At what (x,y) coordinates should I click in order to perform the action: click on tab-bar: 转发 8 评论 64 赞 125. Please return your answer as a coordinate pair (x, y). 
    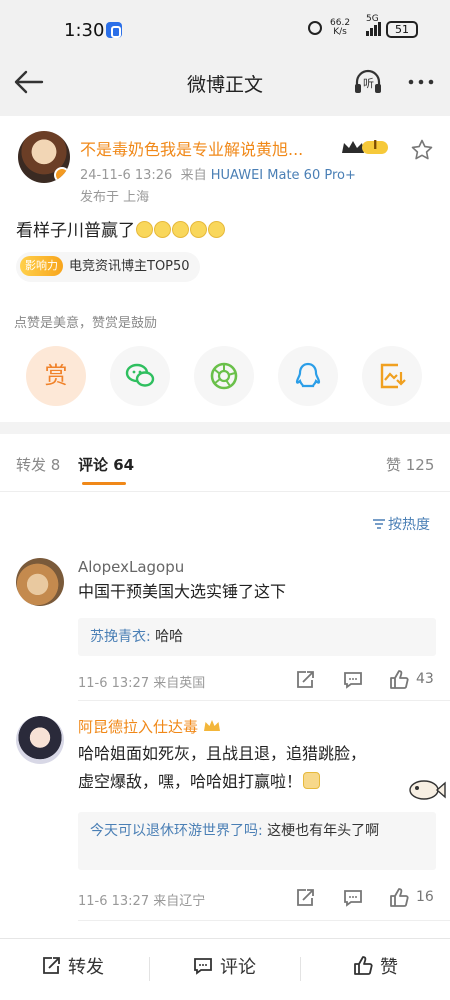
    Looking at the image, I should click on (225, 464).